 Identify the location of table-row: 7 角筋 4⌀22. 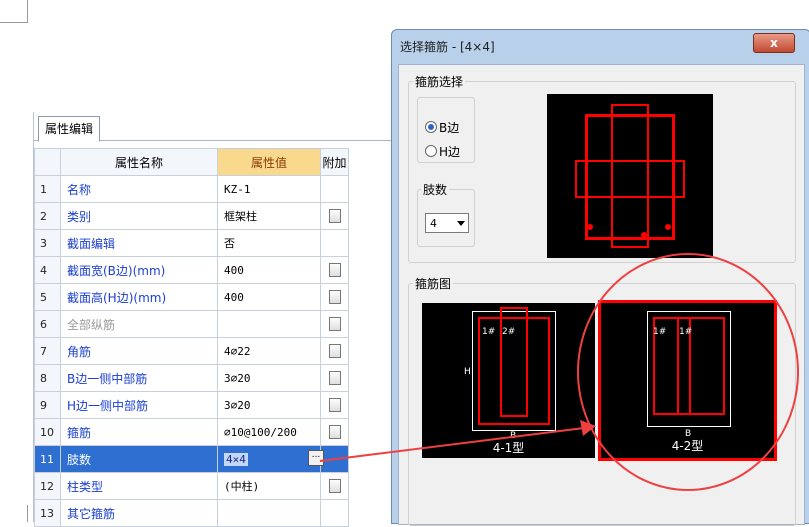
(191, 351).